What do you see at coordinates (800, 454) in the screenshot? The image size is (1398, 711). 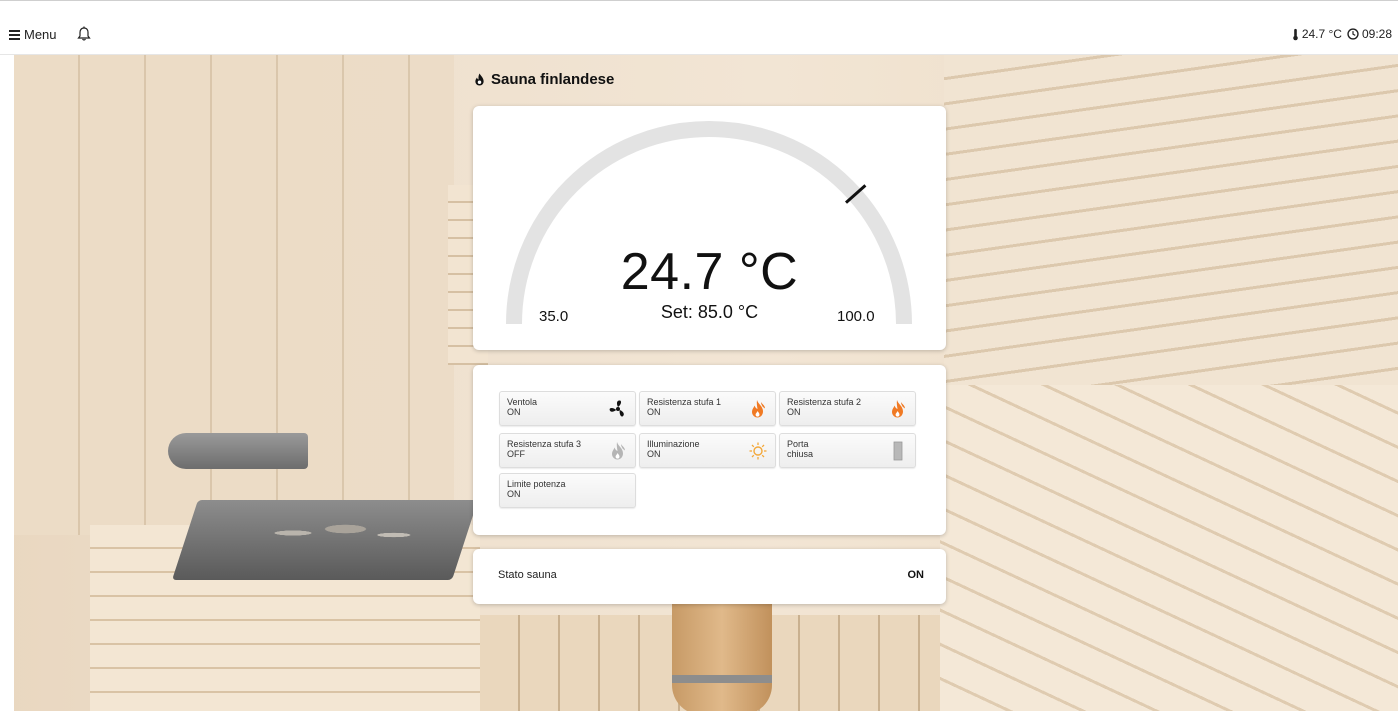 I see `device-value: chiusa` at bounding box center [800, 454].